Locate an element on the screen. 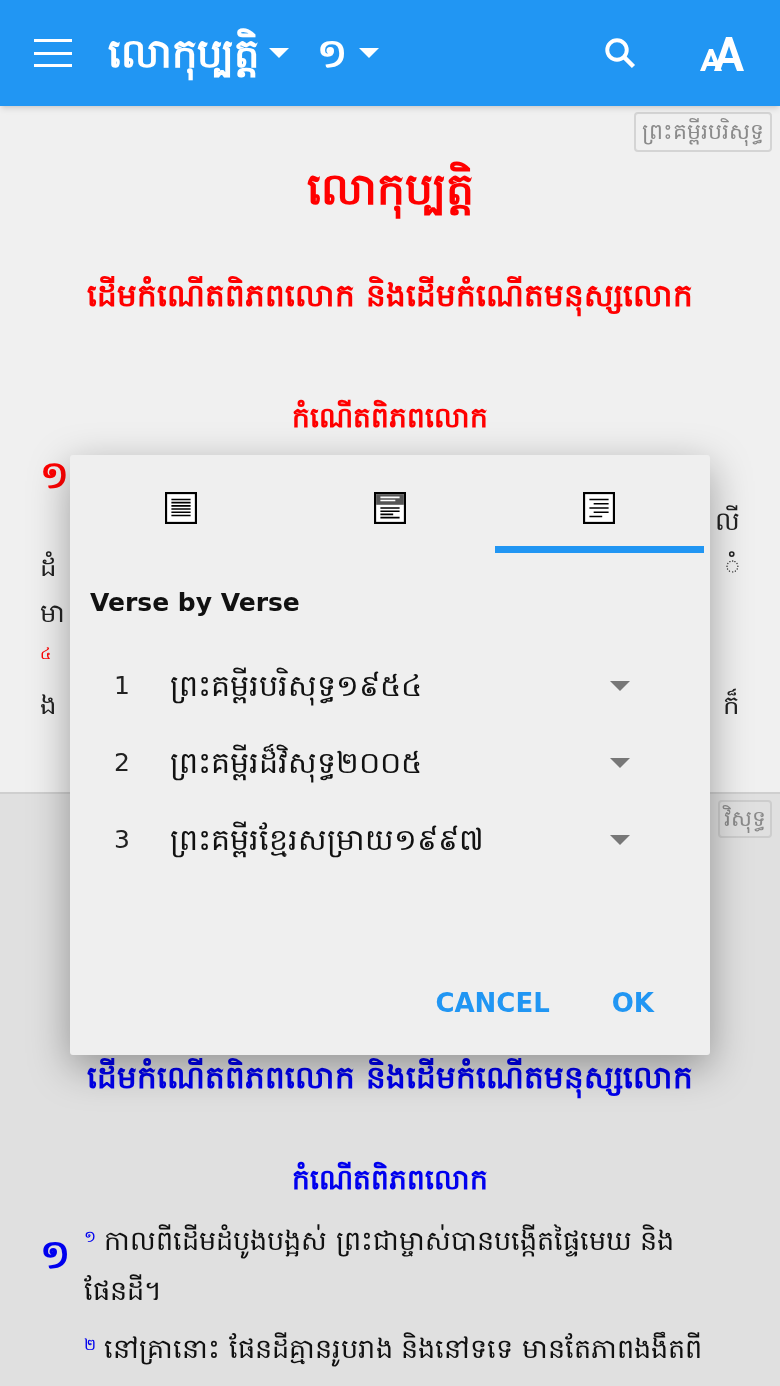 This screenshot has width=780, height=1386. book-title: លោកុប្បត្តិ is located at coordinates (390, 189).